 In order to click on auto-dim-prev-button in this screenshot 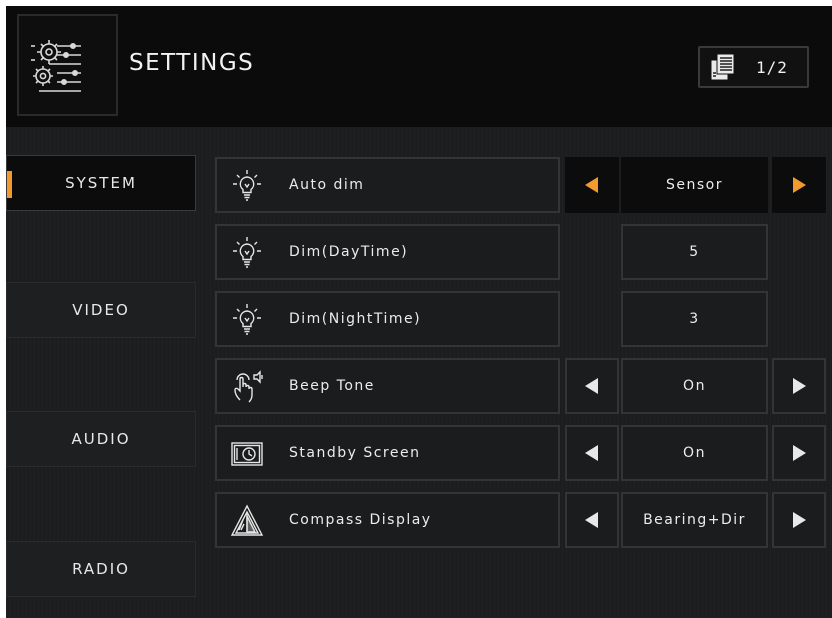, I will do `click(592, 185)`.